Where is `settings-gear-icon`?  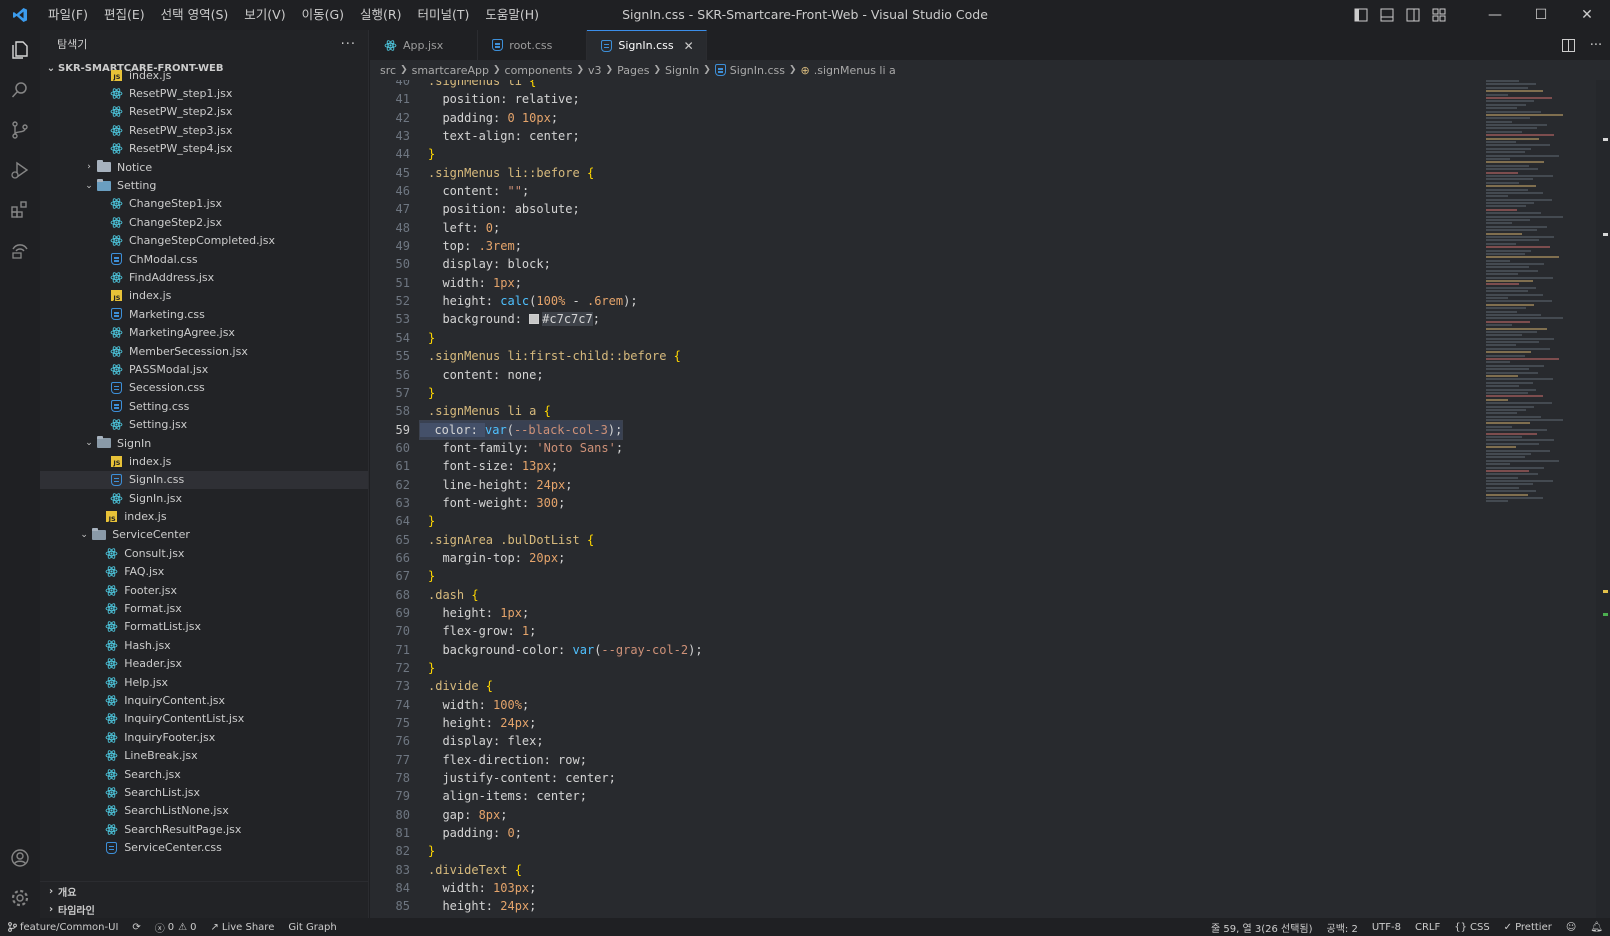
settings-gear-icon is located at coordinates (20, 898).